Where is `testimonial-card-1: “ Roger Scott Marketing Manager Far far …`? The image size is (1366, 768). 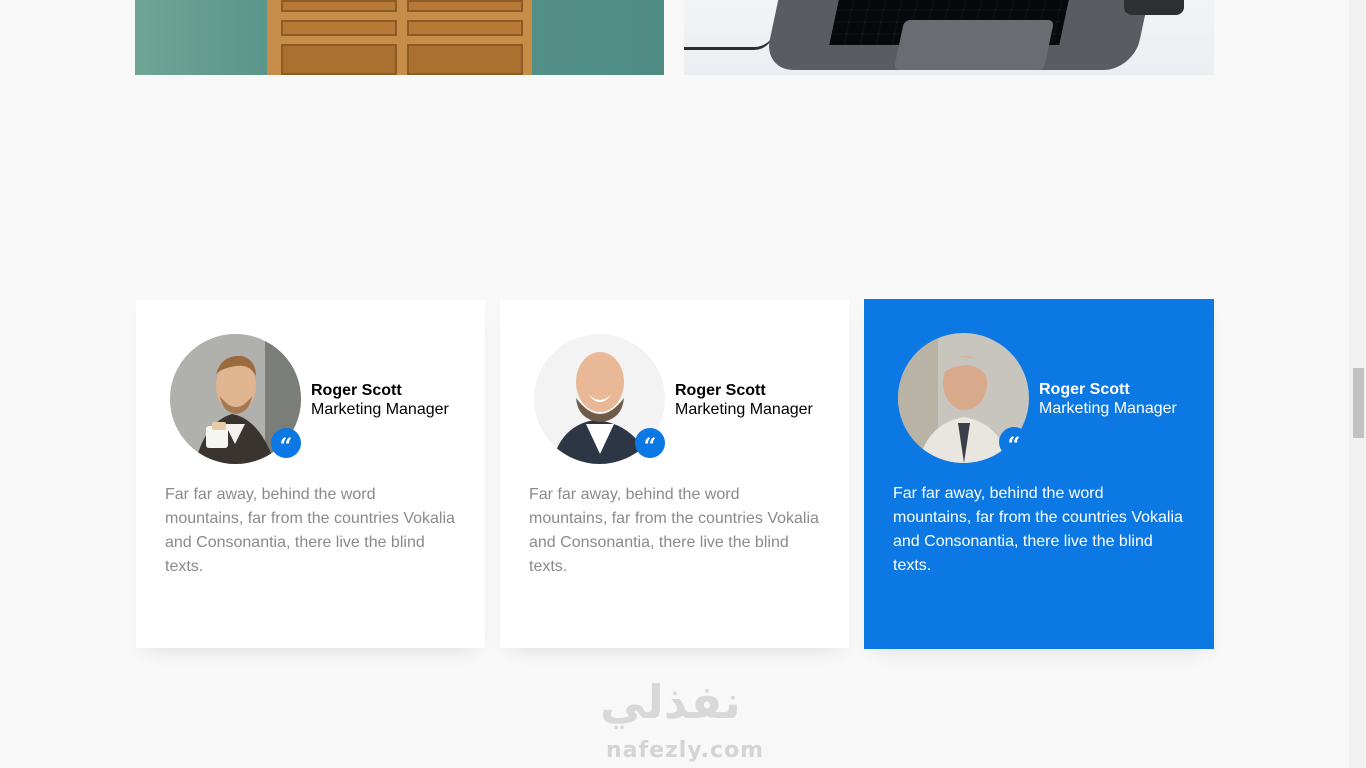 testimonial-card-1: “ Roger Scott Marketing Manager Far far … is located at coordinates (310, 474).